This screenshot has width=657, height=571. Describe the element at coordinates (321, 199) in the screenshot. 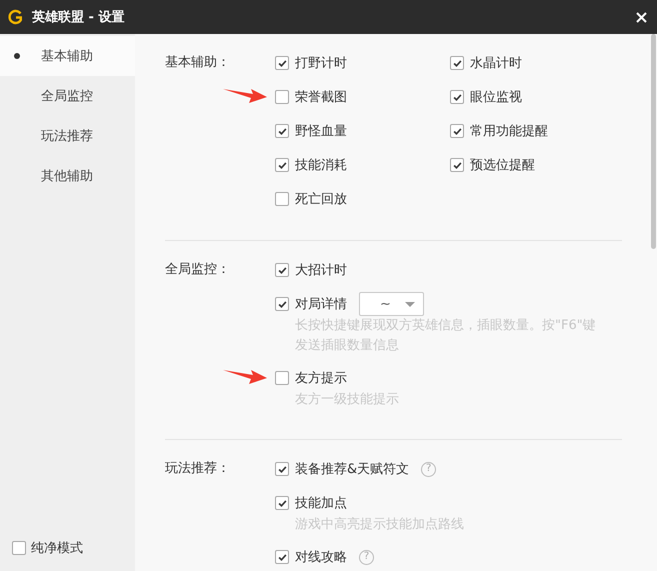

I see `option-label: 死亡回放` at that location.